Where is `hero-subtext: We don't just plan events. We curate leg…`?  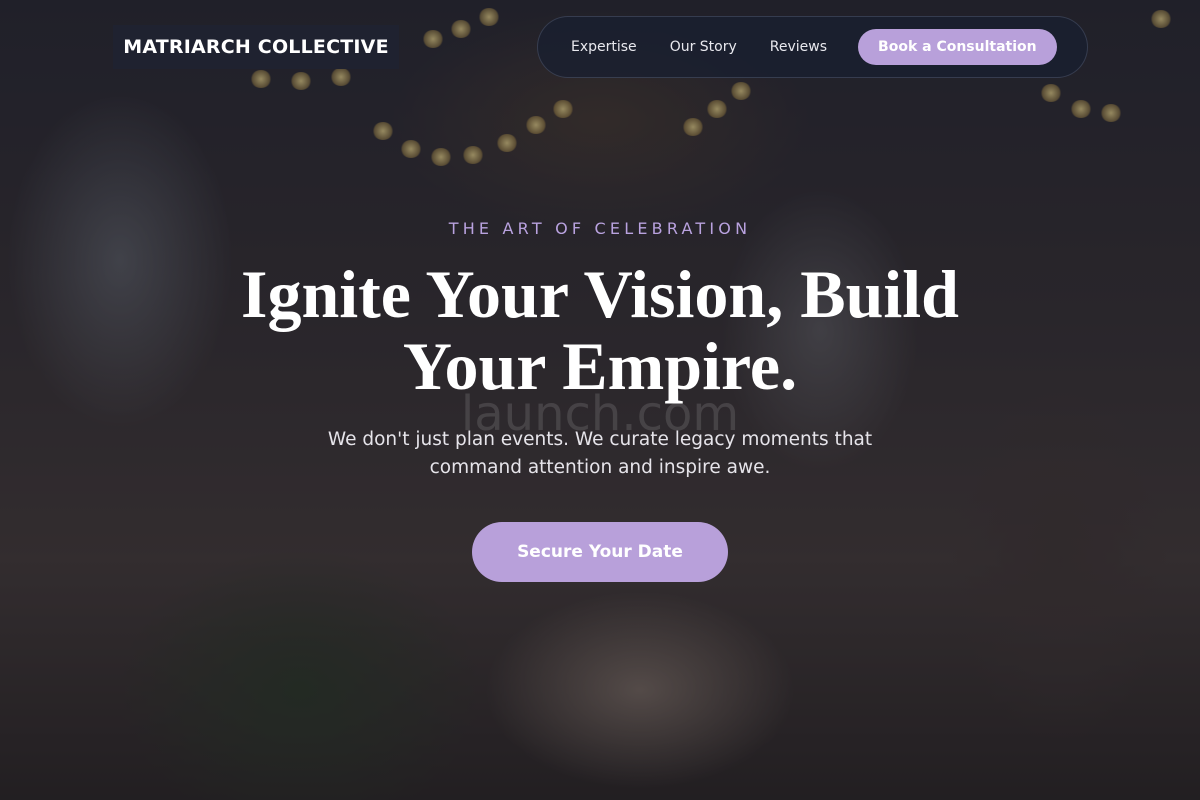
hero-subtext: We don't just plan events. We curate leg… is located at coordinates (600, 453).